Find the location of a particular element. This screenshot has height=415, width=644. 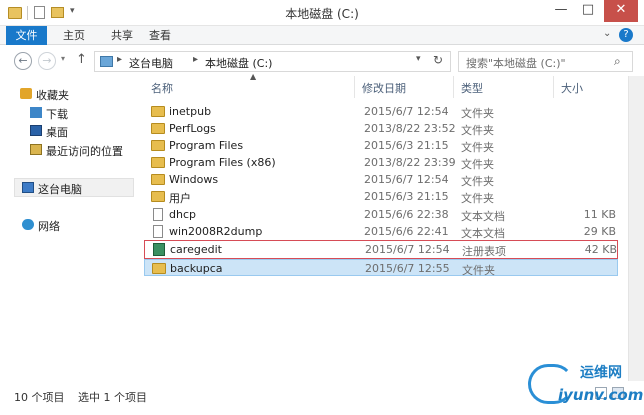

file-date: 2015/6/6 22:38 is located at coordinates (406, 214).